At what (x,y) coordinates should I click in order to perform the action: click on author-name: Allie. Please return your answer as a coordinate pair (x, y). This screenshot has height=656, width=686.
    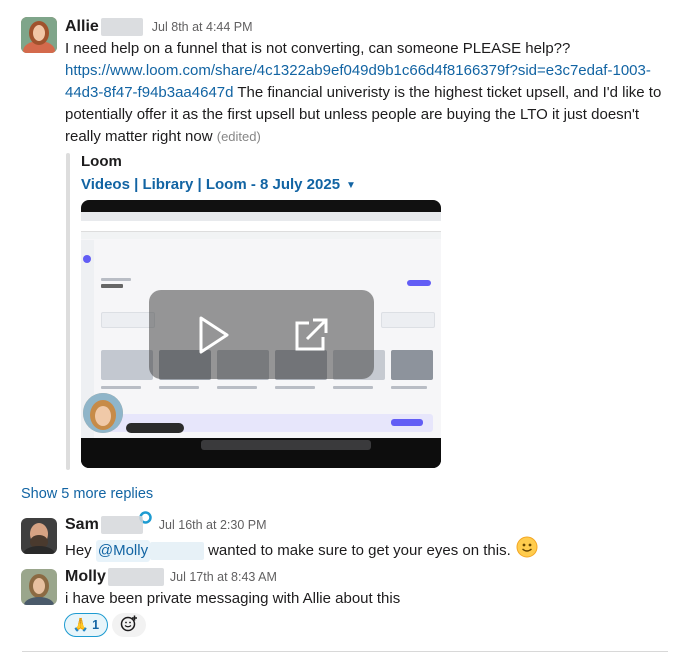
    Looking at the image, I should click on (82, 27).